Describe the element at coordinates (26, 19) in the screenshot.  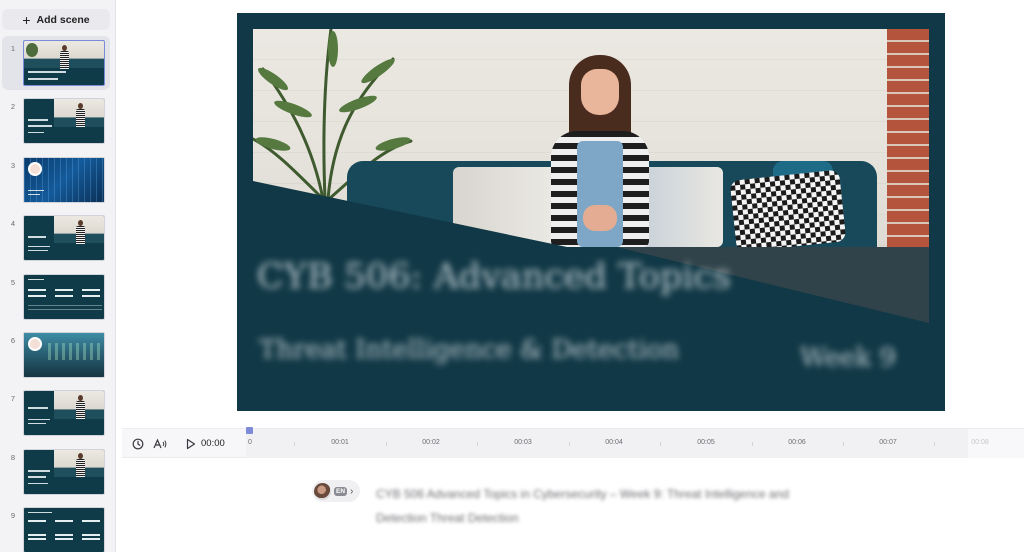
I see `plus-icon: +` at that location.